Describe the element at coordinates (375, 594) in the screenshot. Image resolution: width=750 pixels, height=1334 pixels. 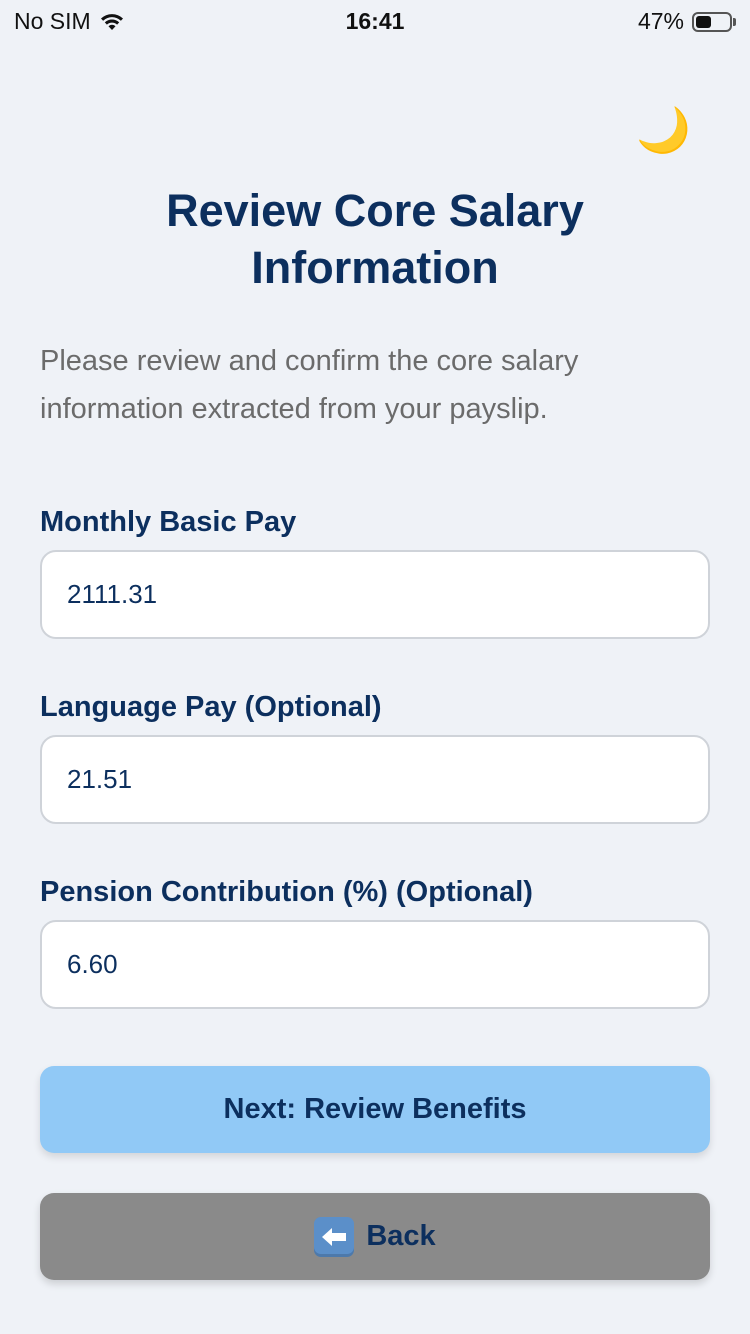
I see `monthly-basic-pay-input` at that location.